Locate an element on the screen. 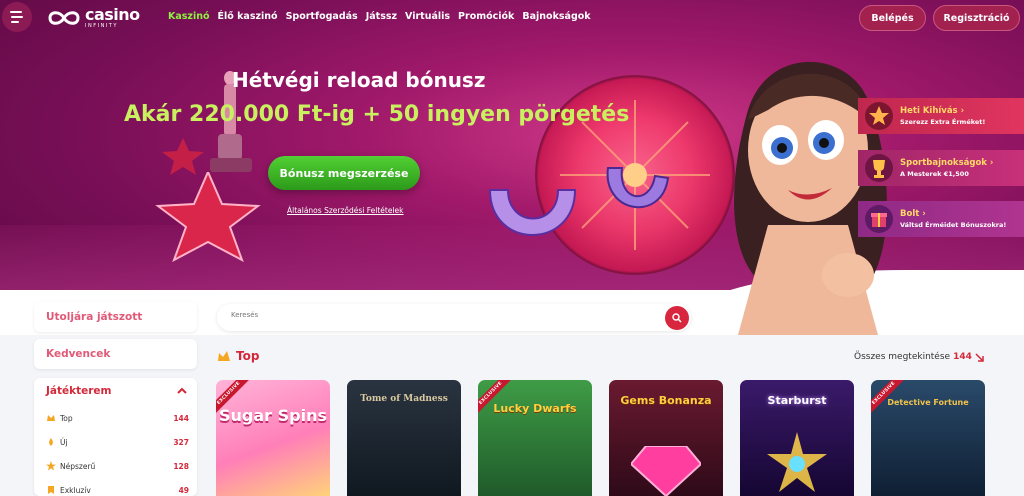 The image size is (1024, 496). nav-promotions: Promóciók is located at coordinates (486, 16).